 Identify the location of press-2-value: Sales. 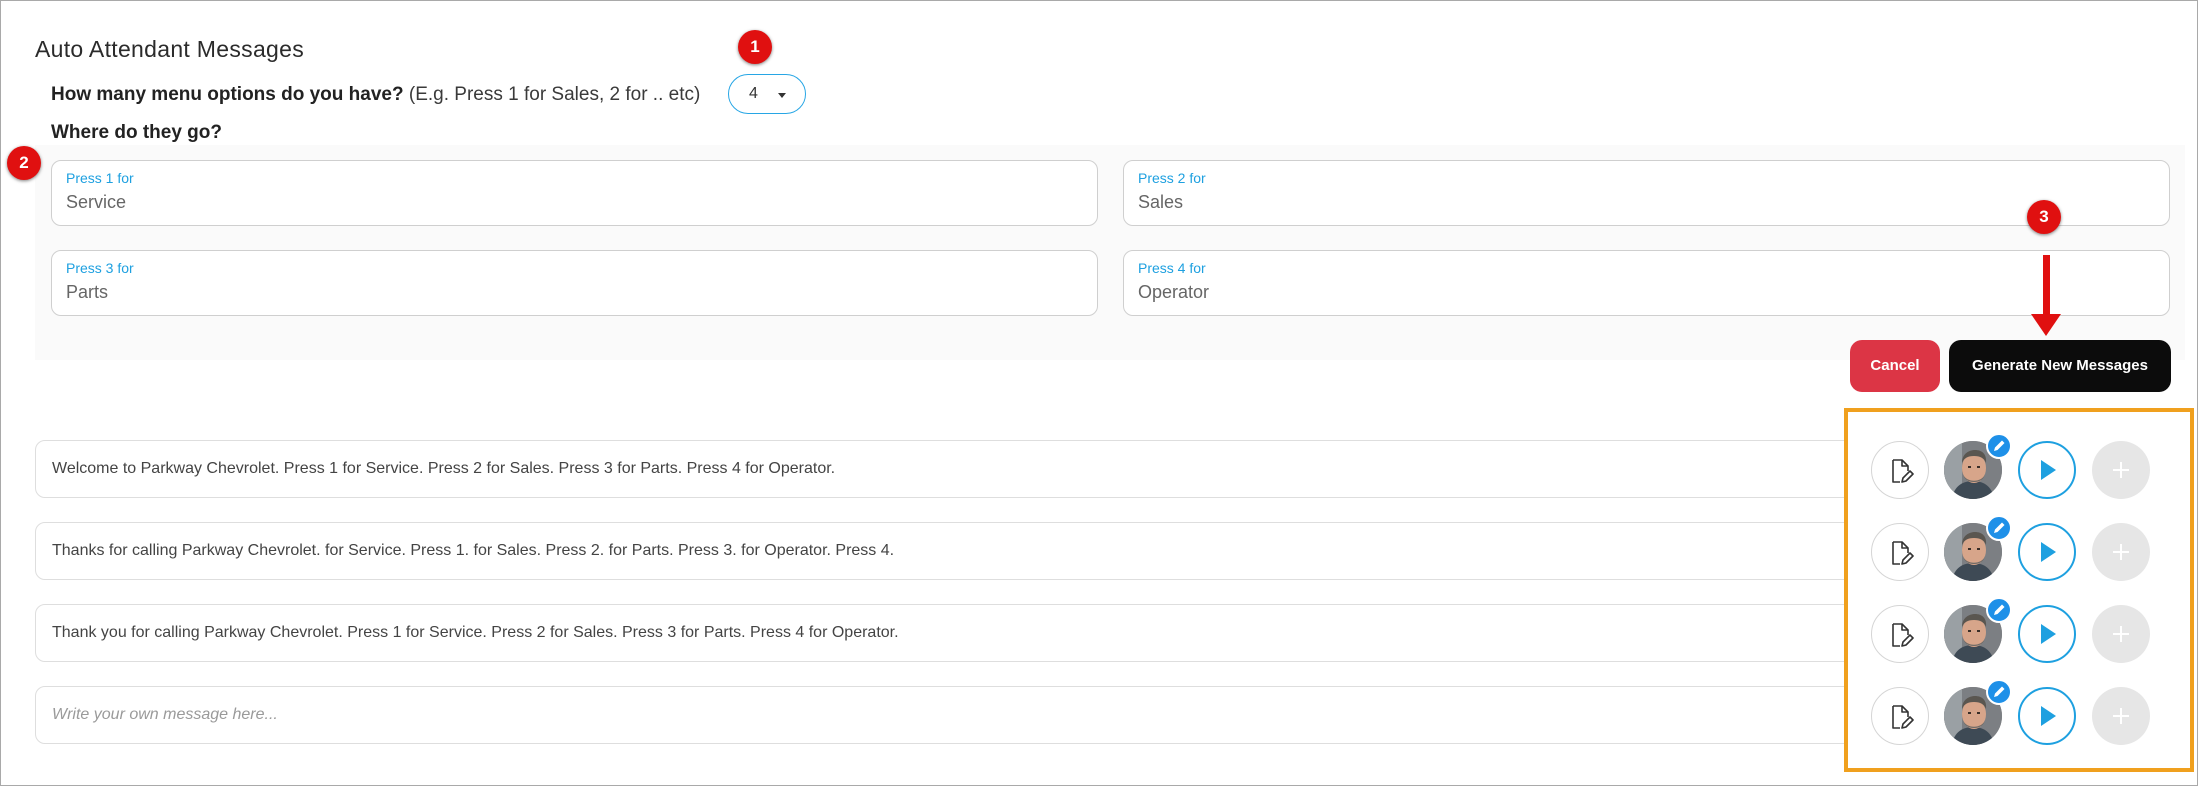
(1161, 202).